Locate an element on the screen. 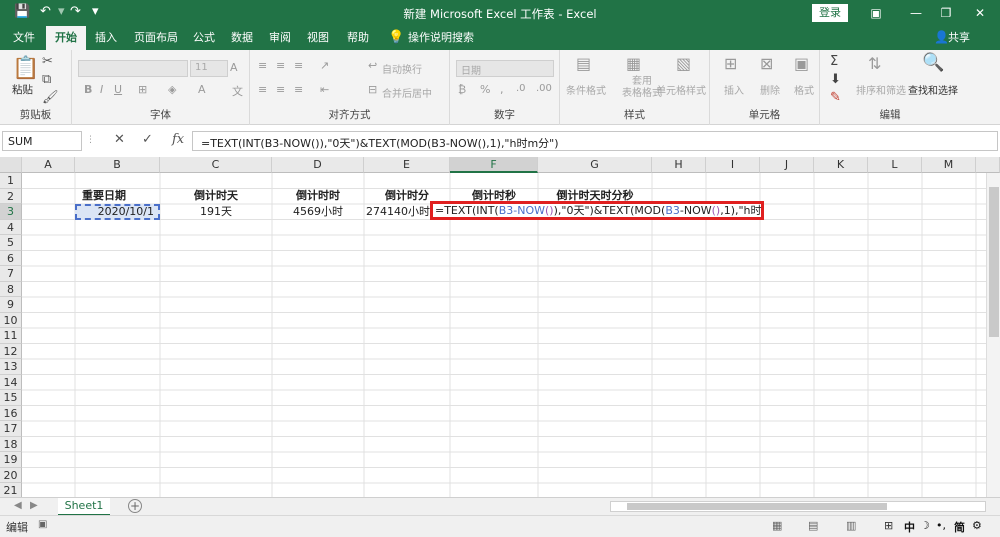 Image resolution: width=1000 pixels, height=537 pixels. paste-label: 粘贴 is located at coordinates (22, 89).